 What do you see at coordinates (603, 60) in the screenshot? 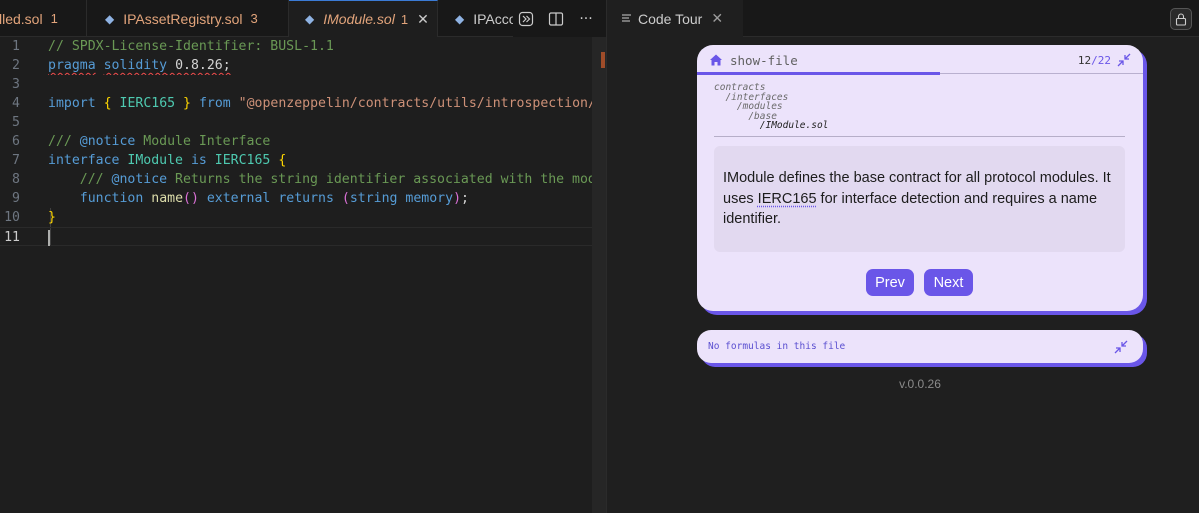
I see `scrollbar-error-marker` at bounding box center [603, 60].